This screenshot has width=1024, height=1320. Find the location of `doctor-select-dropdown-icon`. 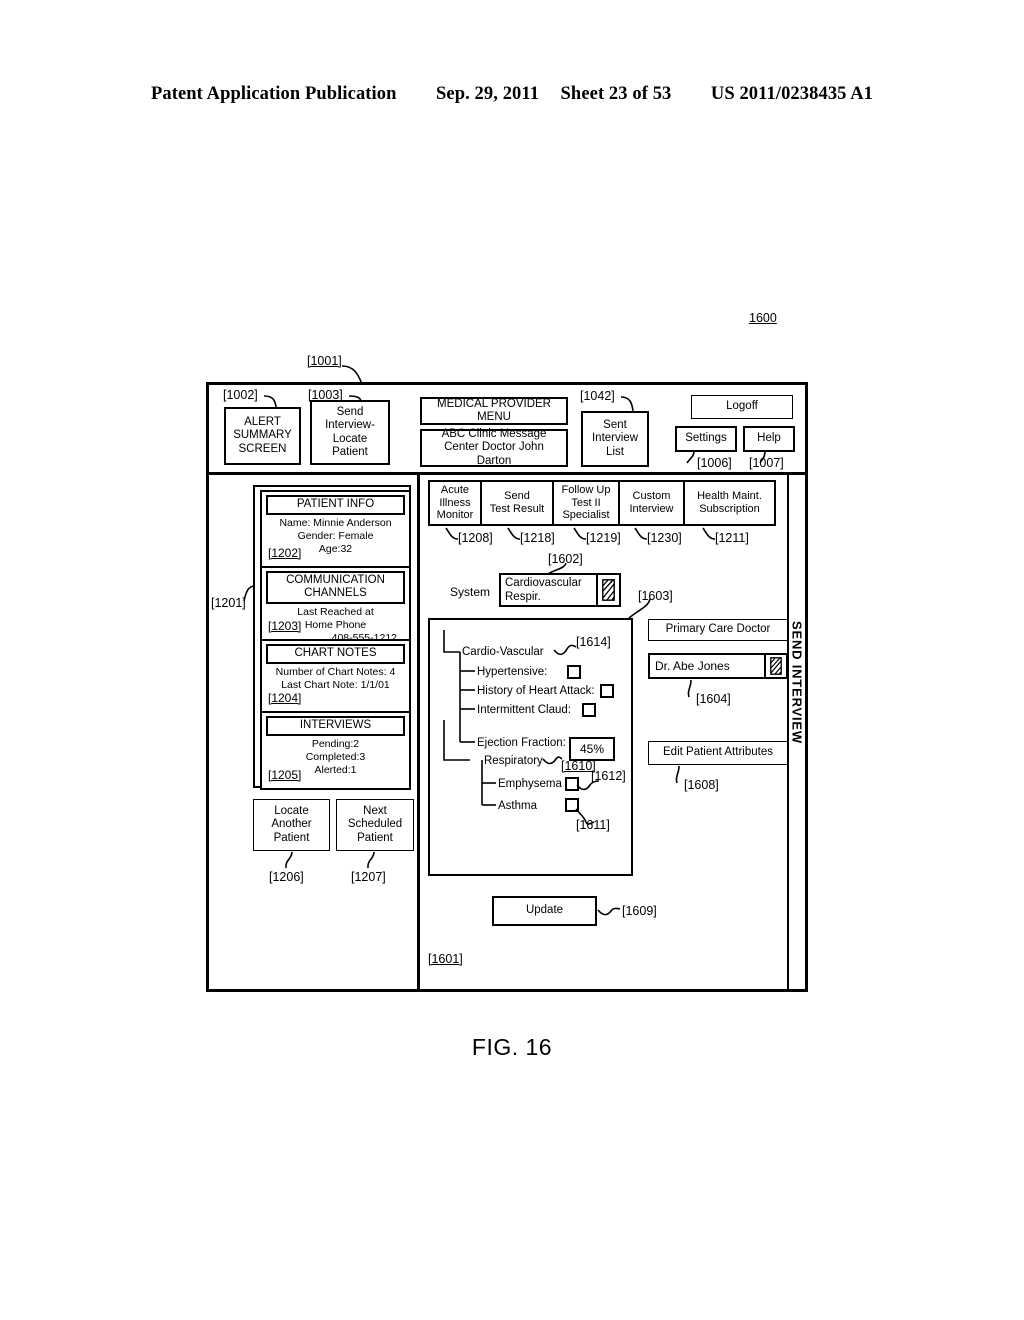

doctor-select-dropdown-icon is located at coordinates (775, 666).